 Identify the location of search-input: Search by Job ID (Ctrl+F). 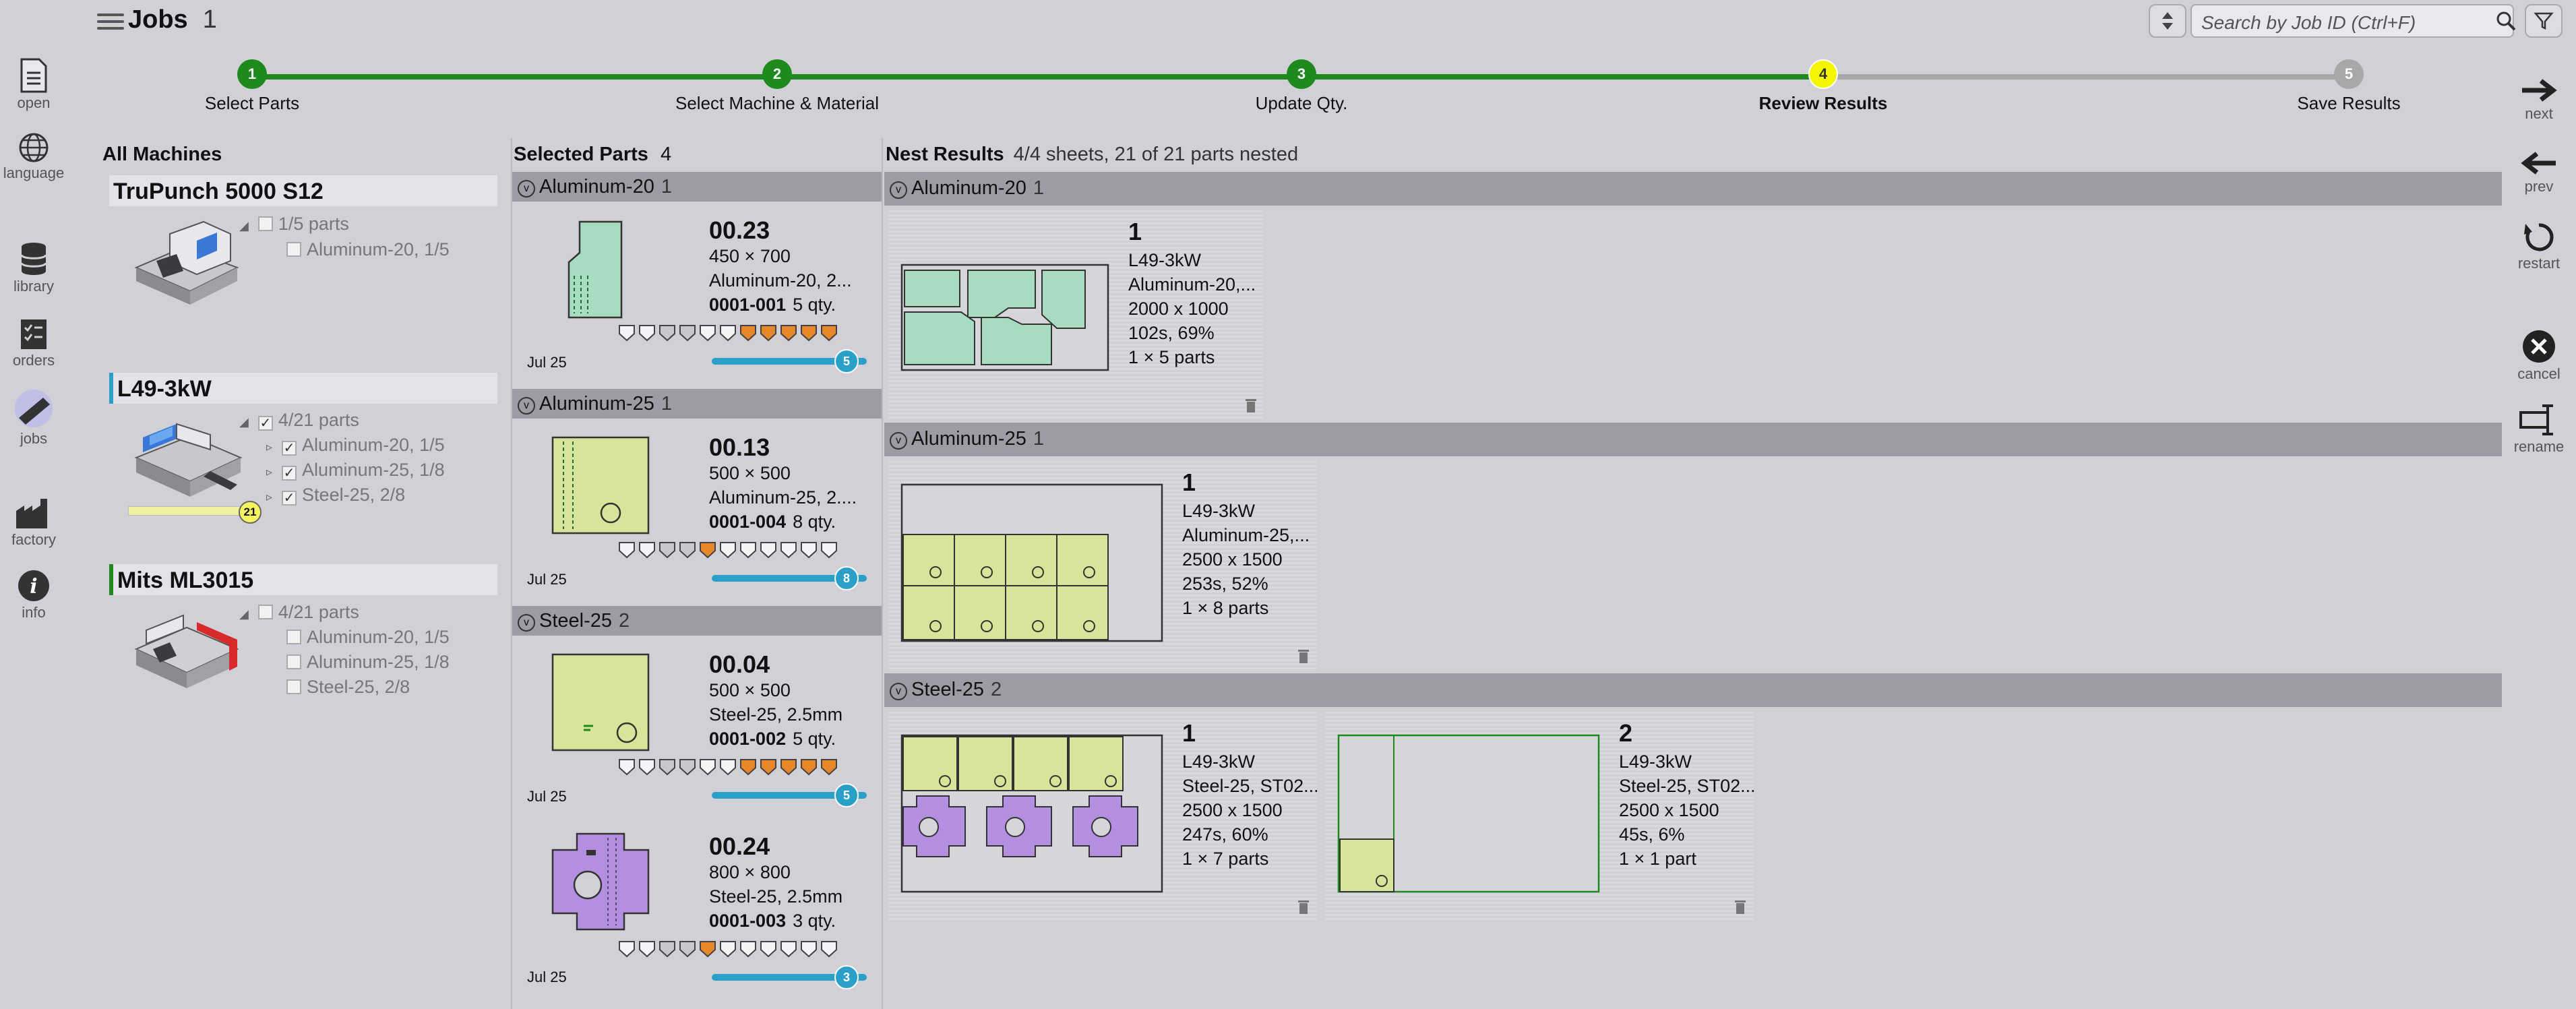
(2352, 21).